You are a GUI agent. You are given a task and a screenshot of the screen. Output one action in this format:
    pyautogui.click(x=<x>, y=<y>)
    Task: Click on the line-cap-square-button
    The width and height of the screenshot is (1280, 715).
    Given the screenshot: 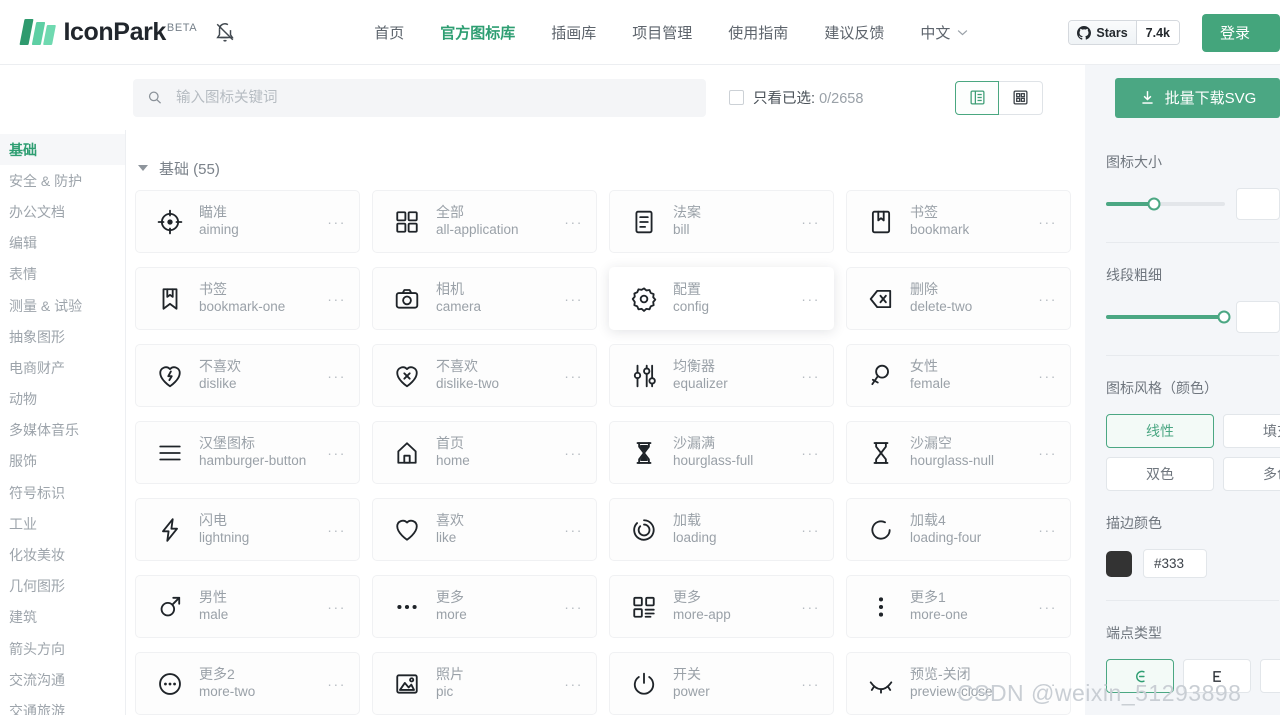 What is the action you would take?
    pyautogui.click(x=1270, y=676)
    